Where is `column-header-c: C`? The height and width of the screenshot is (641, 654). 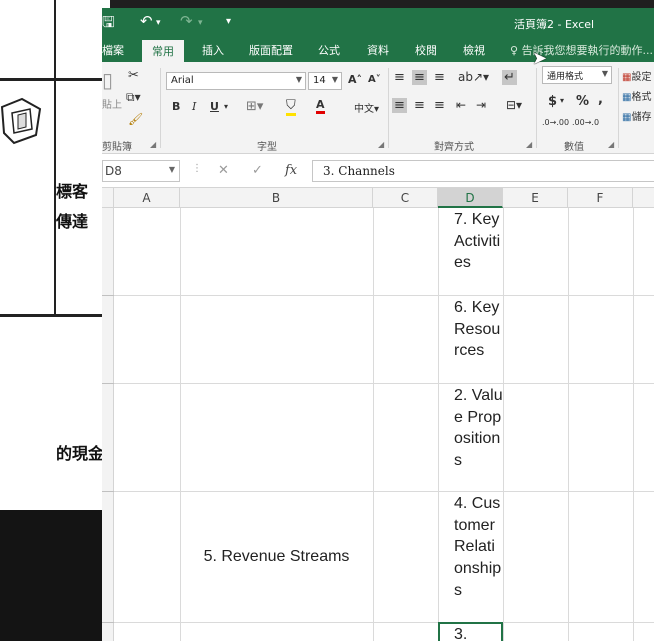
column-header-c: C is located at coordinates (405, 198).